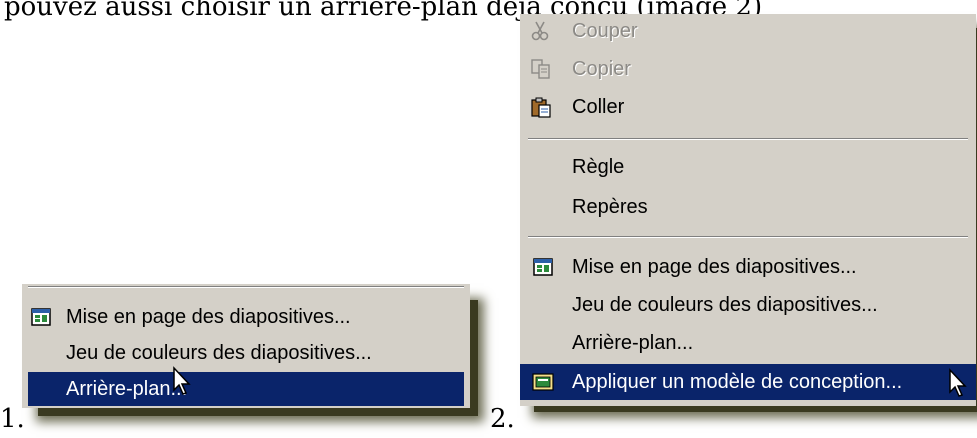 The width and height of the screenshot is (977, 438). Describe the element at coordinates (601, 68) in the screenshot. I see `menu-item-label: Copier` at that location.